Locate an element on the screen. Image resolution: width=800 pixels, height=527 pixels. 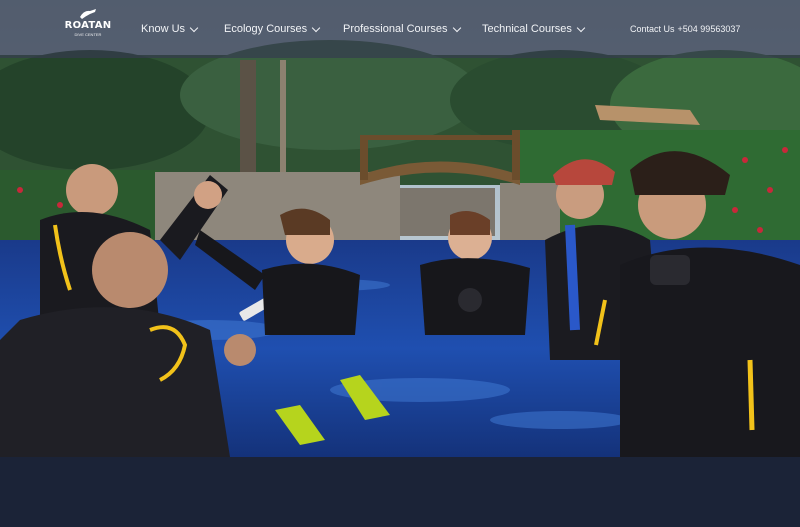
nav-technical-courses: Technical Courses is located at coordinates (534, 29).